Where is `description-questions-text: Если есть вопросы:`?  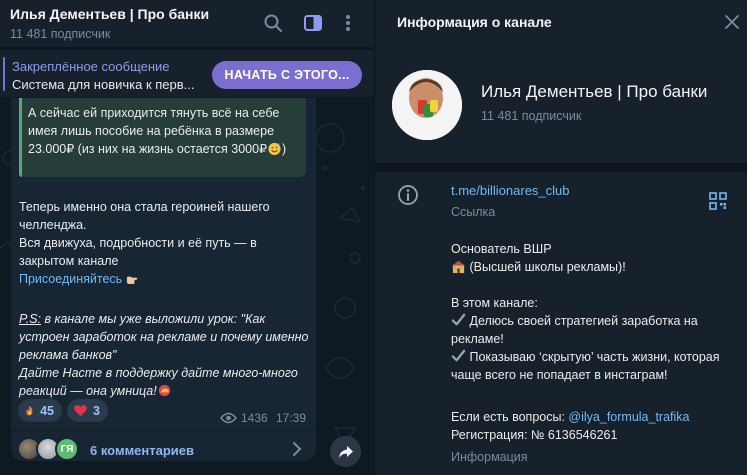
description-questions-text: Если есть вопросы: is located at coordinates (510, 417).